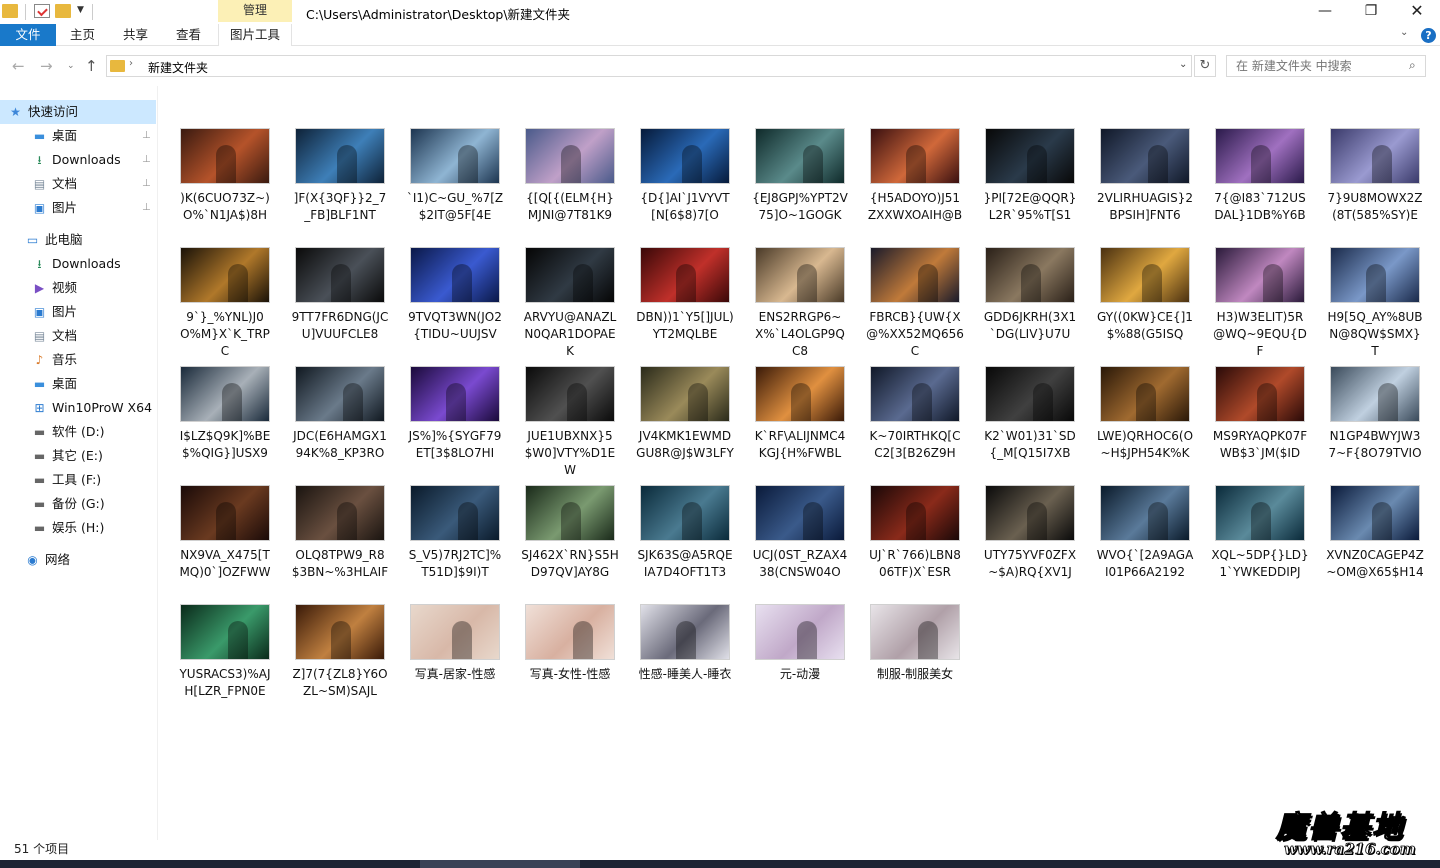  Describe the element at coordinates (78, 136) in the screenshot. I see `sidebar-item: ▬ 桌面 ⊥` at that location.